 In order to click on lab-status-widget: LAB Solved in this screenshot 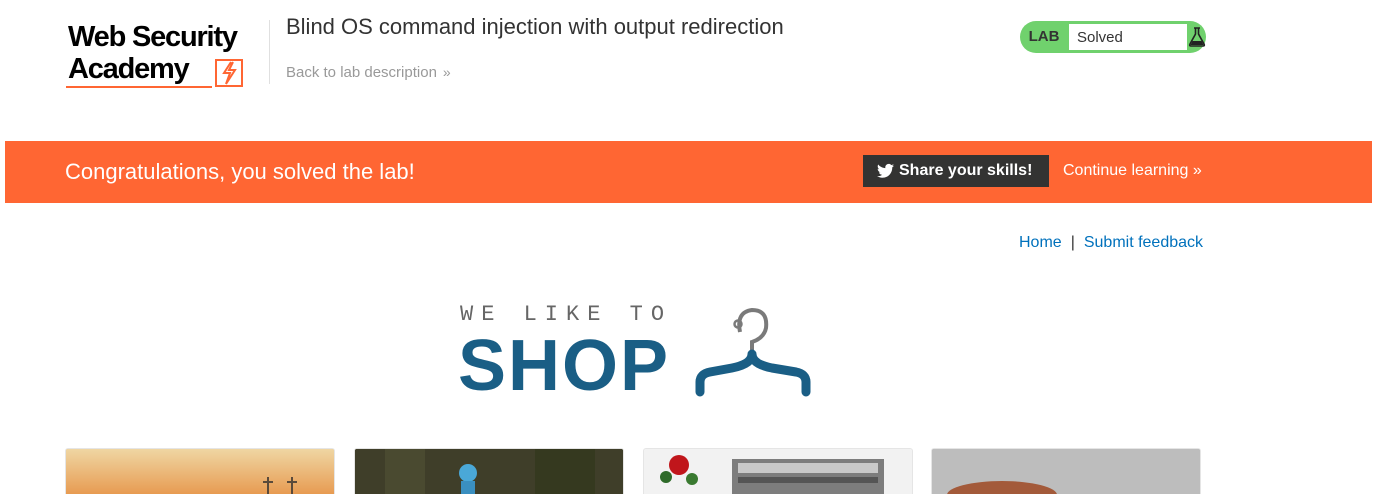, I will do `click(1113, 37)`.